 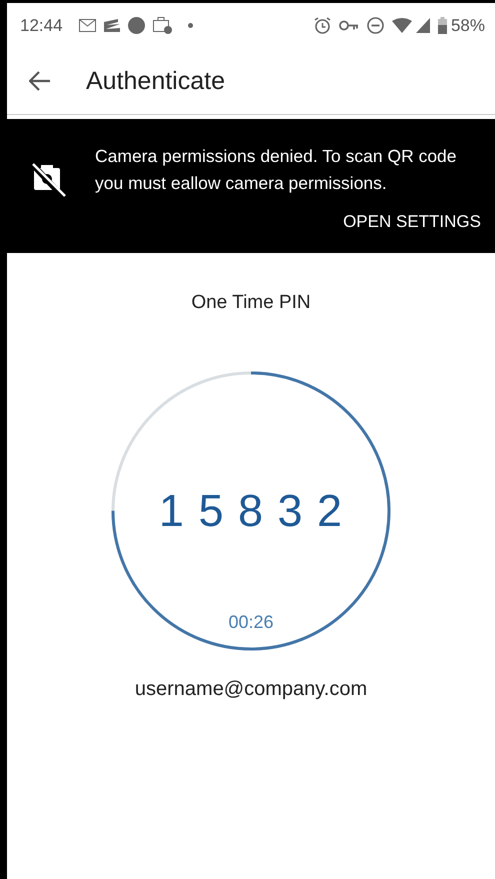 I want to click on dot-icon, so click(x=190, y=25).